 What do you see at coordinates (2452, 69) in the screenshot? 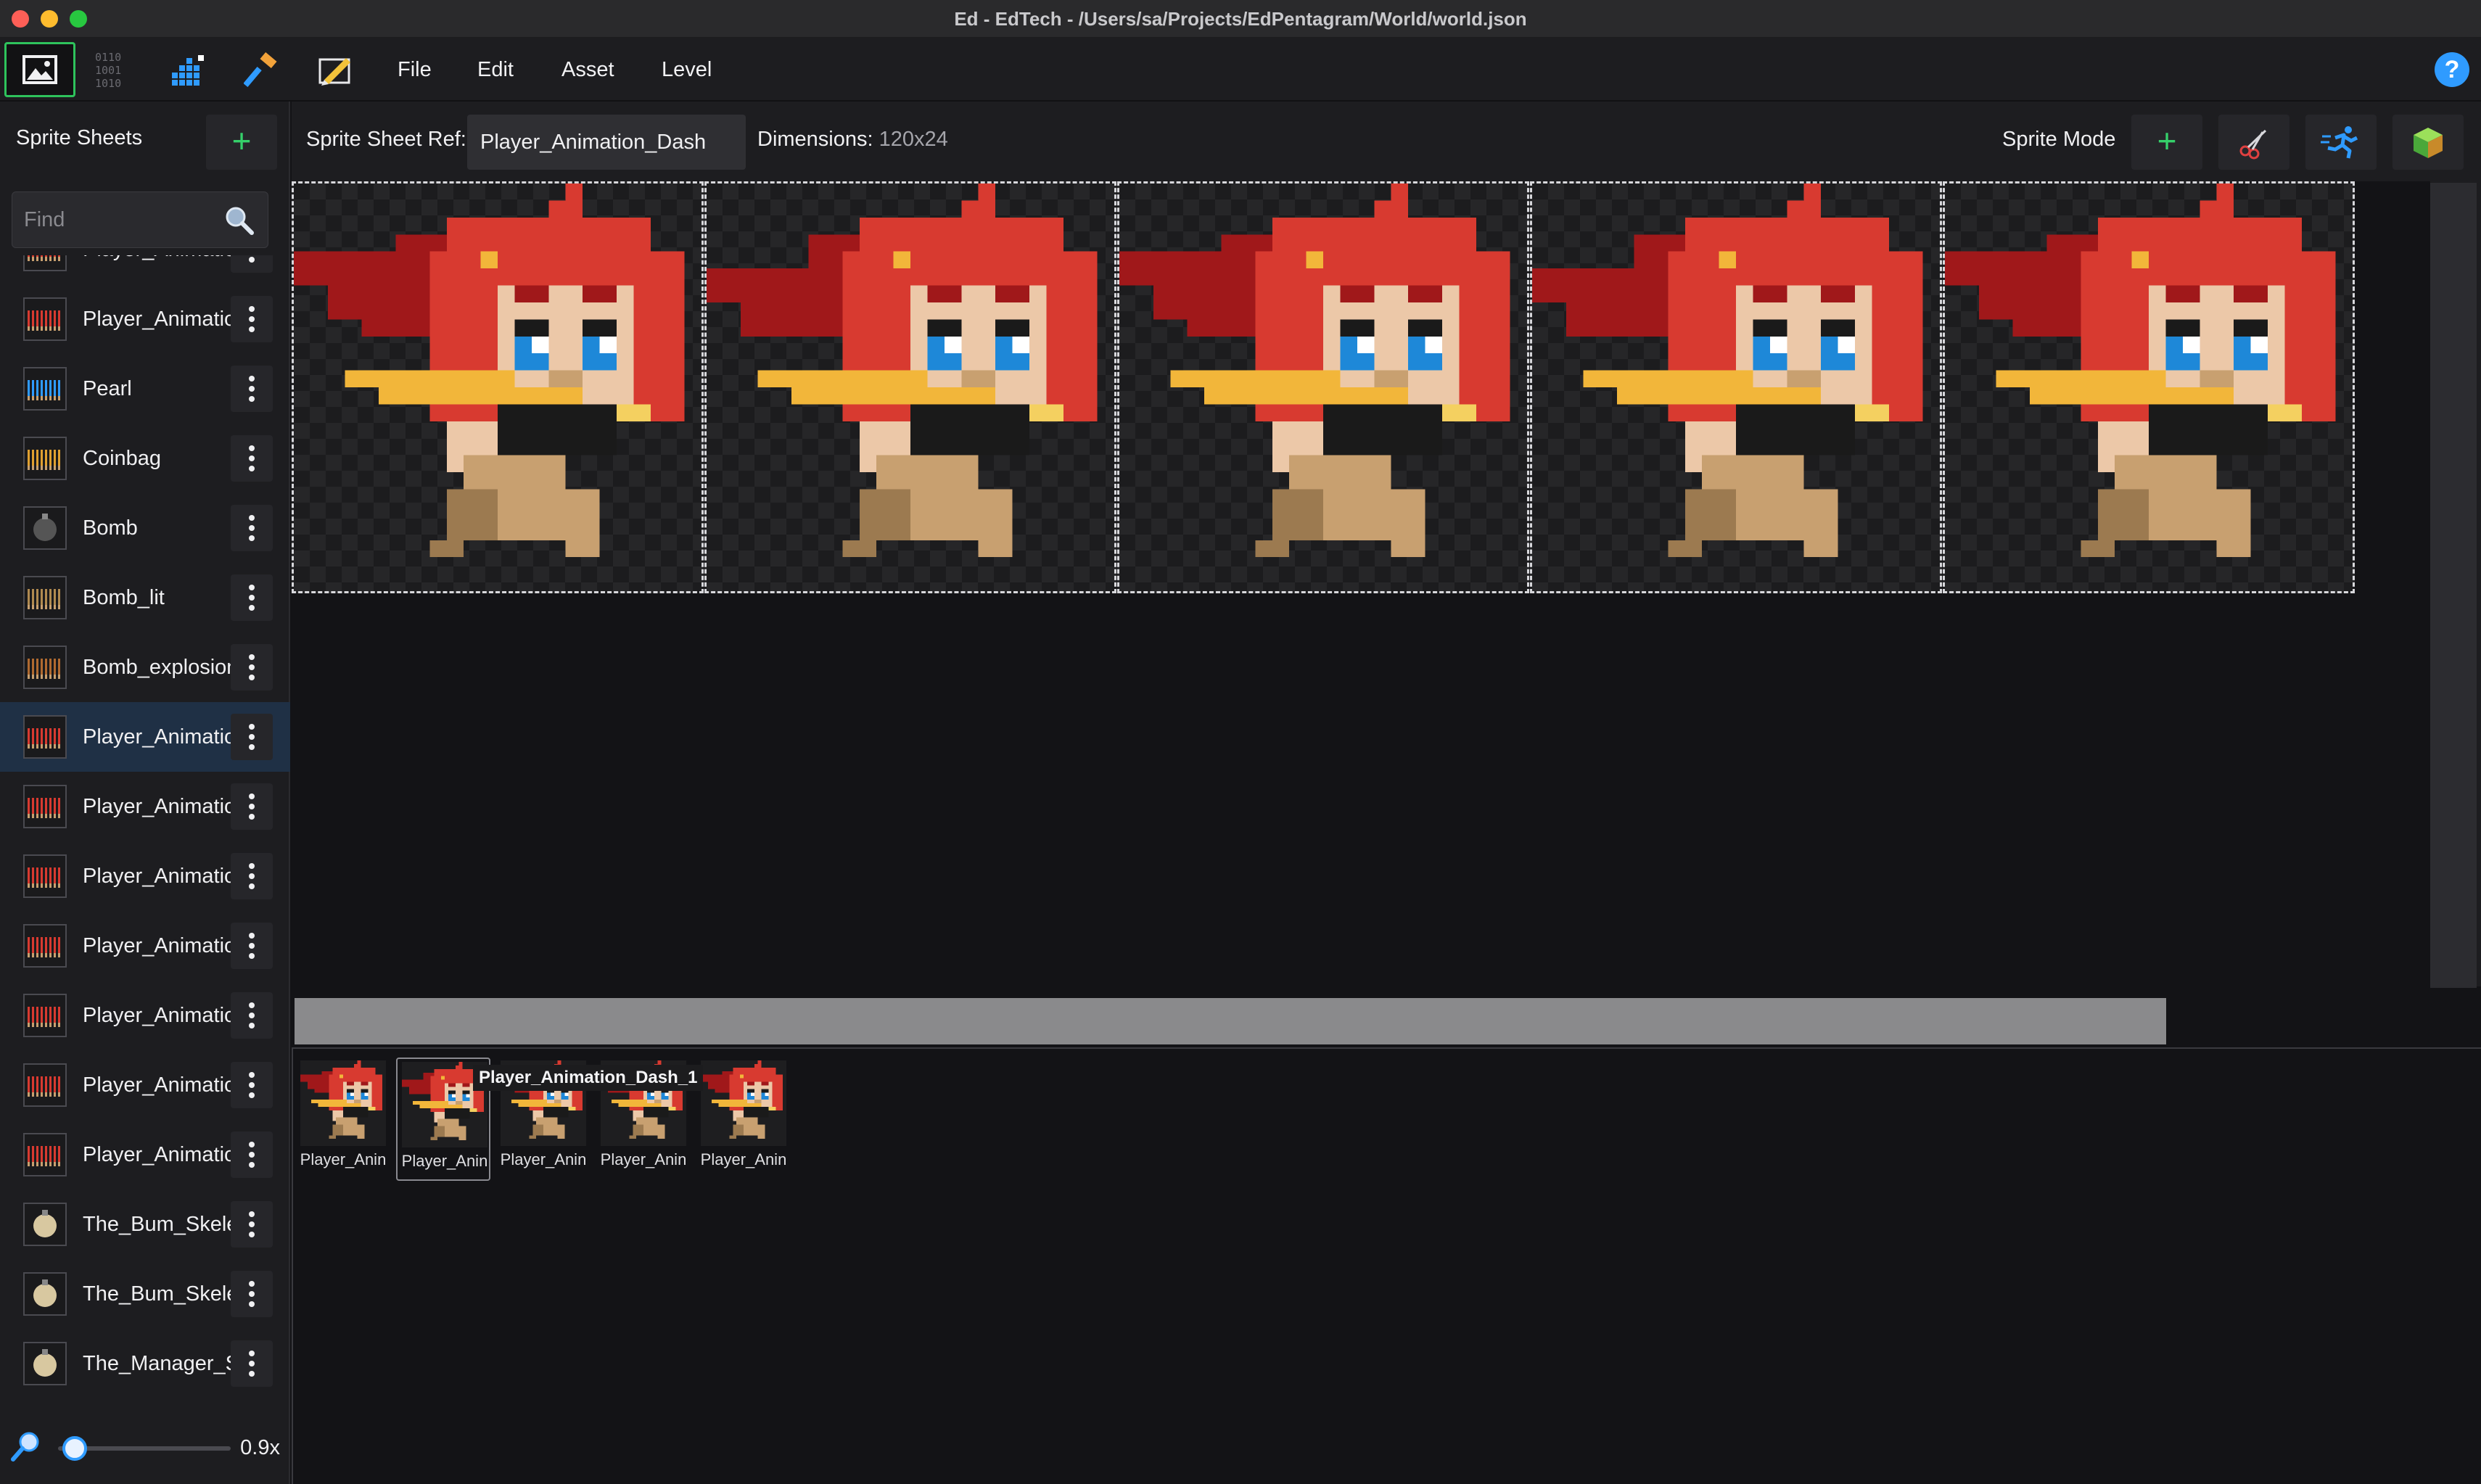
I see `help-button: ?` at bounding box center [2452, 69].